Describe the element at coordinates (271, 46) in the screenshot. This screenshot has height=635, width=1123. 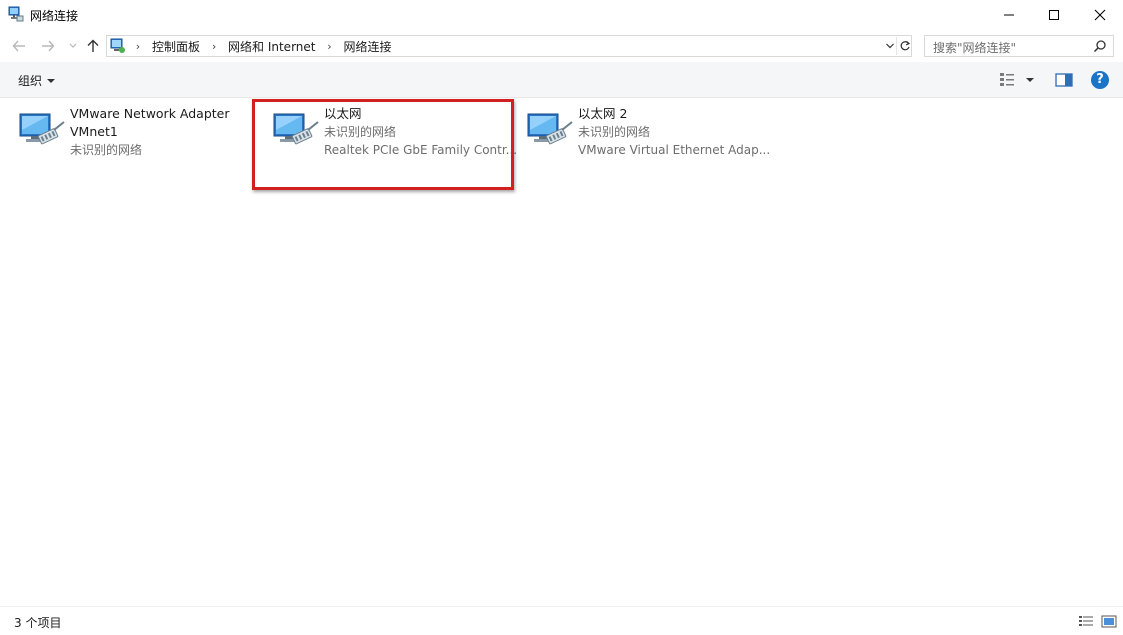
I see `breadcrumb-network-internet: 网络和 Internet` at that location.